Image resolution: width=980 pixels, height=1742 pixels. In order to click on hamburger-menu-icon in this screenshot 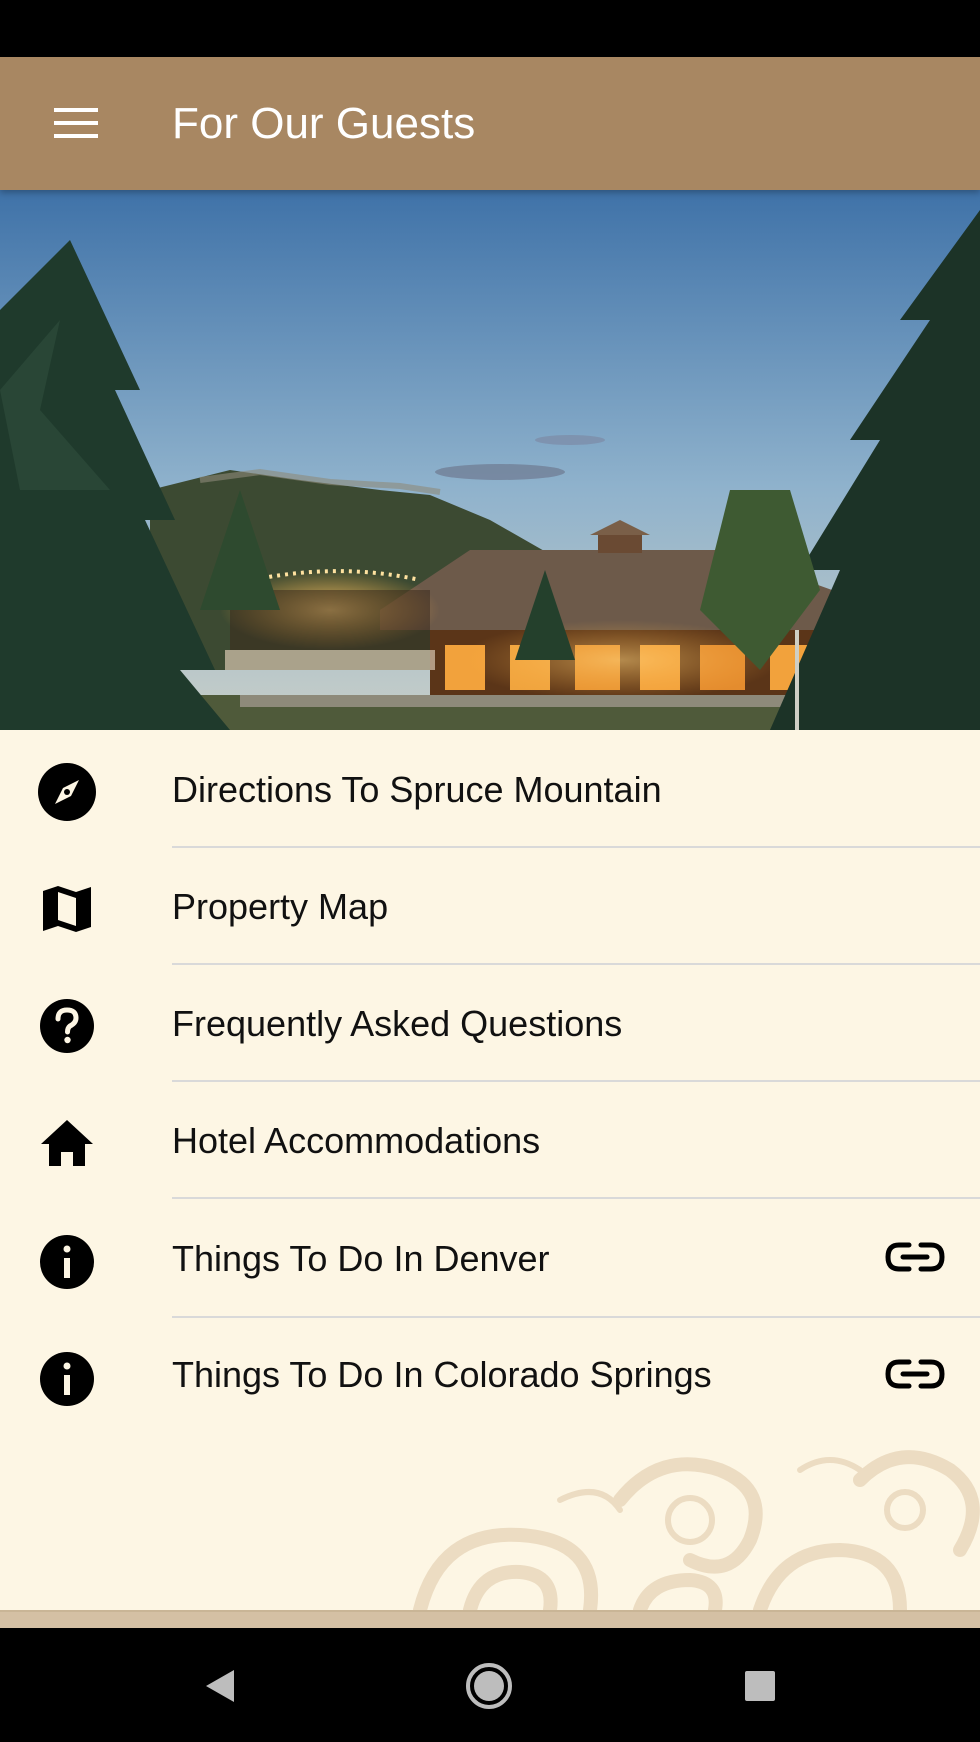, I will do `click(76, 123)`.